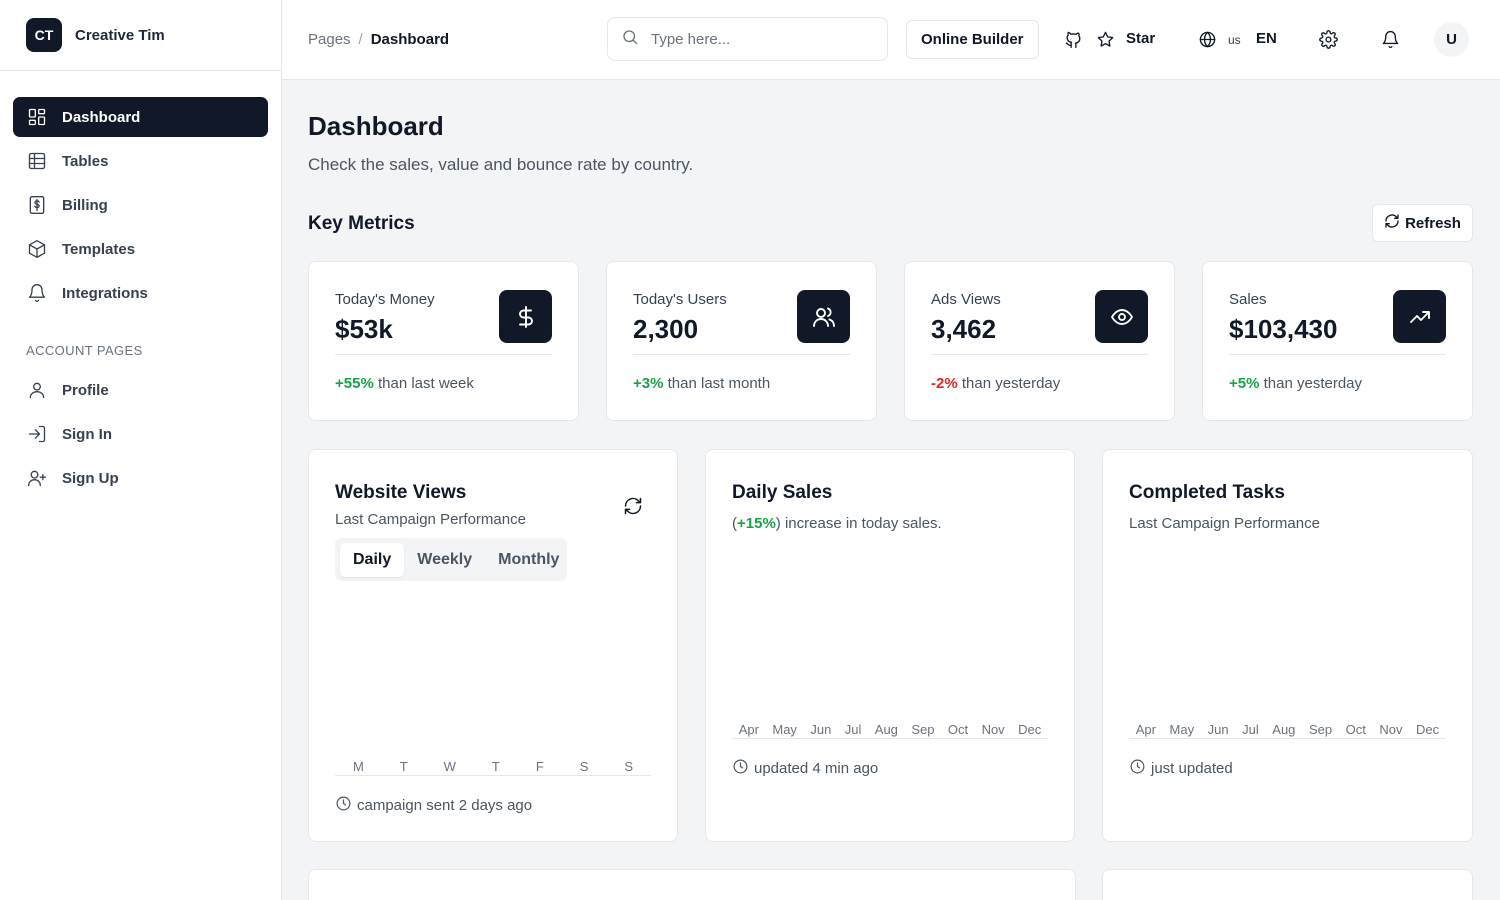 This screenshot has height=900, width=1500. Describe the element at coordinates (1266, 38) in the screenshot. I see `language-code: EN` at that location.